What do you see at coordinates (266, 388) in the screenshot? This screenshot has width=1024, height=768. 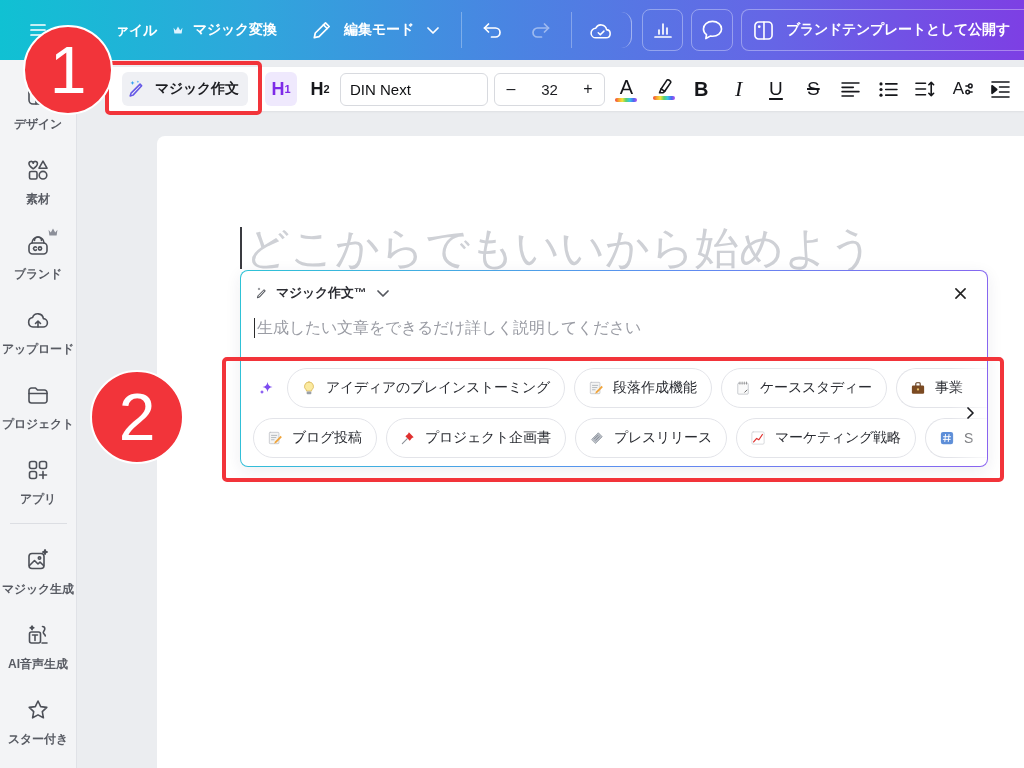 I see `sparkle-icon` at bounding box center [266, 388].